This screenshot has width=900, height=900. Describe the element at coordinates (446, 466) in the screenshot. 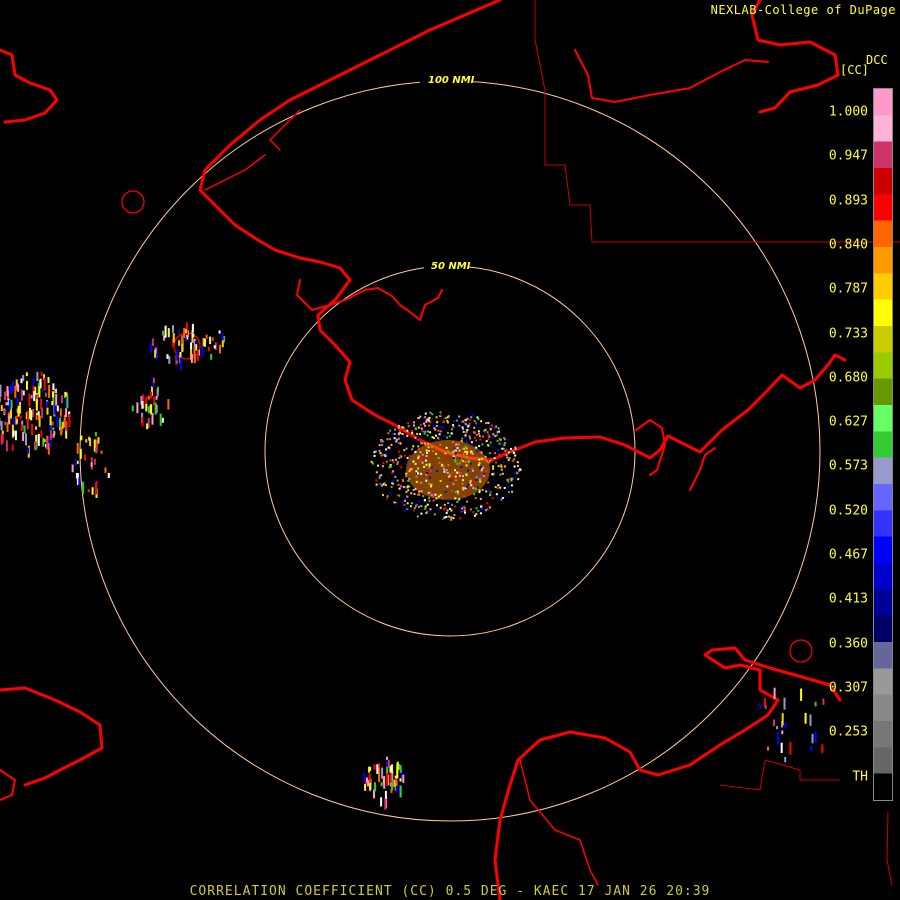

I see `echo-central` at that location.